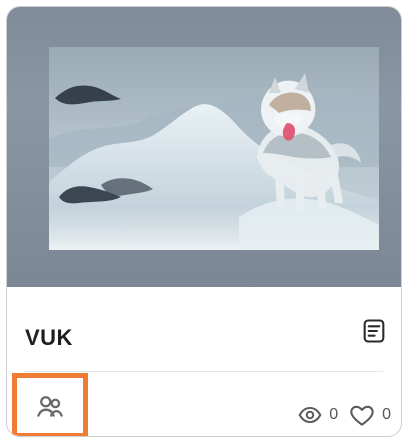  I want to click on heart-icon, so click(362, 415).